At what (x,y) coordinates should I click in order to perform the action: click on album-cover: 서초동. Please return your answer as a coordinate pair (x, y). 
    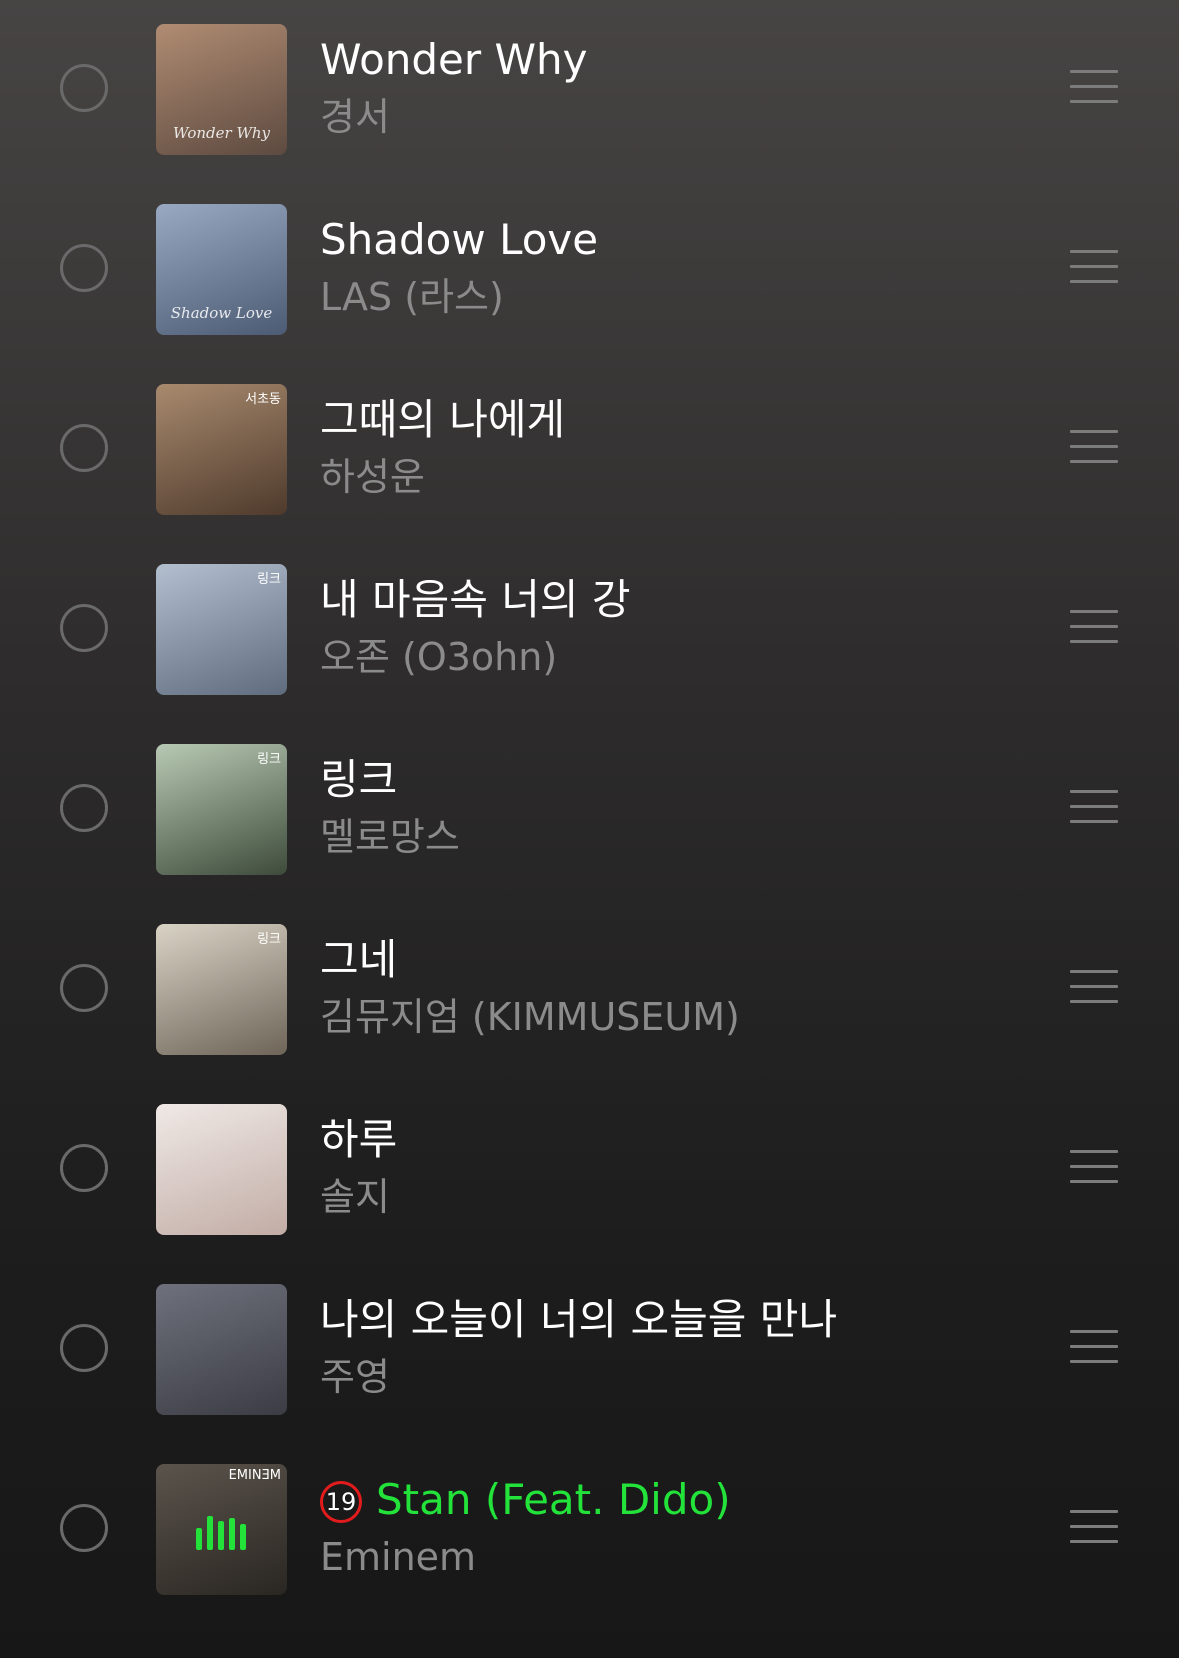
    Looking at the image, I should click on (221, 449).